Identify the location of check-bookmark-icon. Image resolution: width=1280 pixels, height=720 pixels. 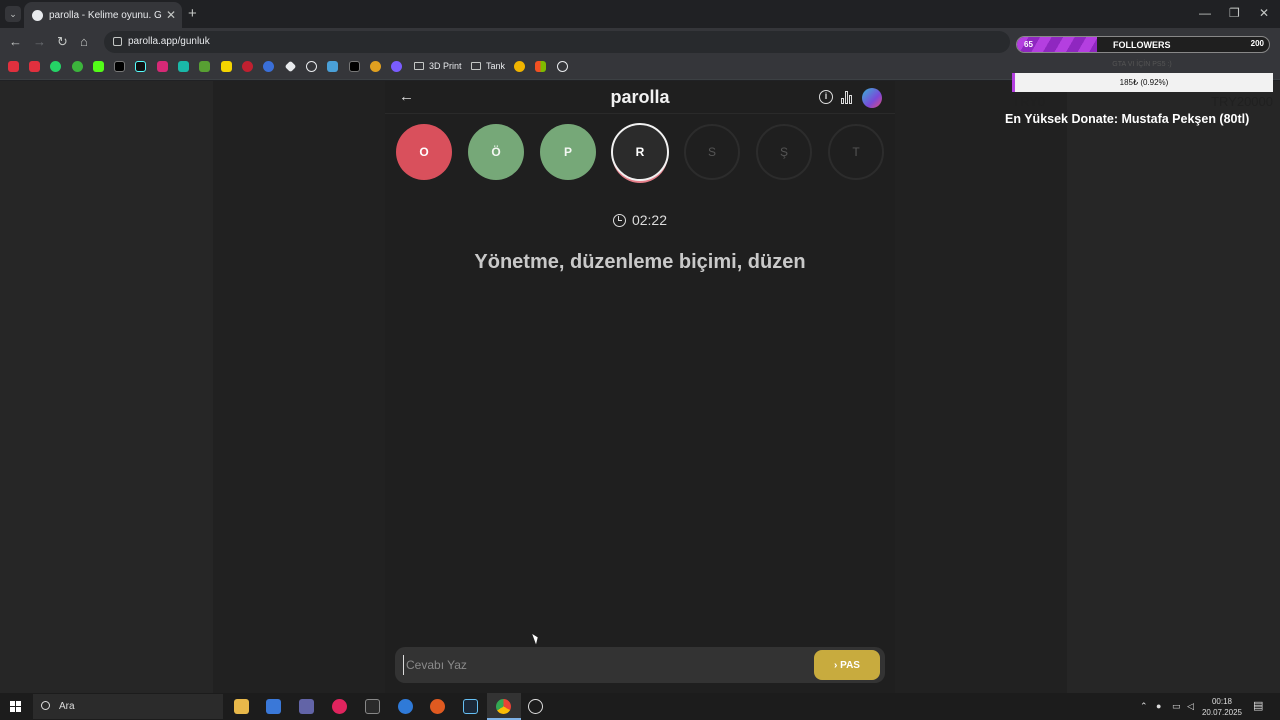
(77, 66).